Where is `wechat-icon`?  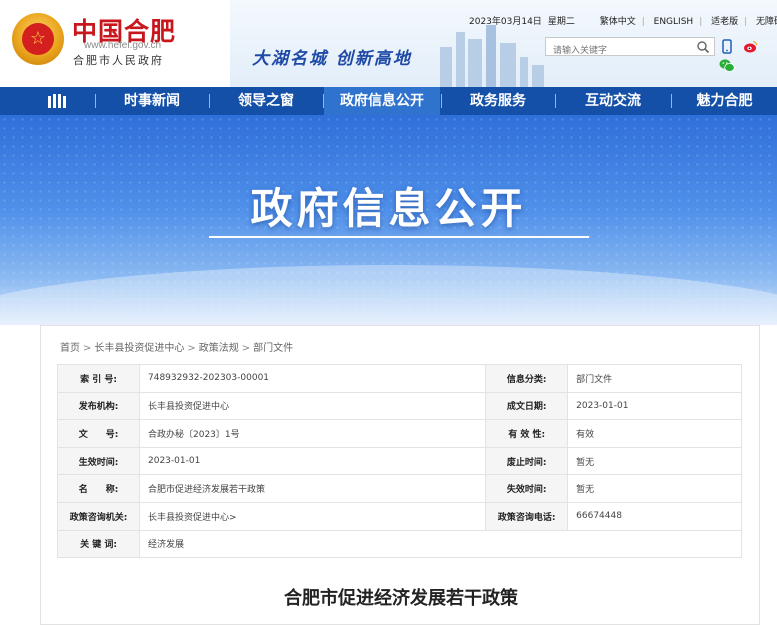 wechat-icon is located at coordinates (727, 65).